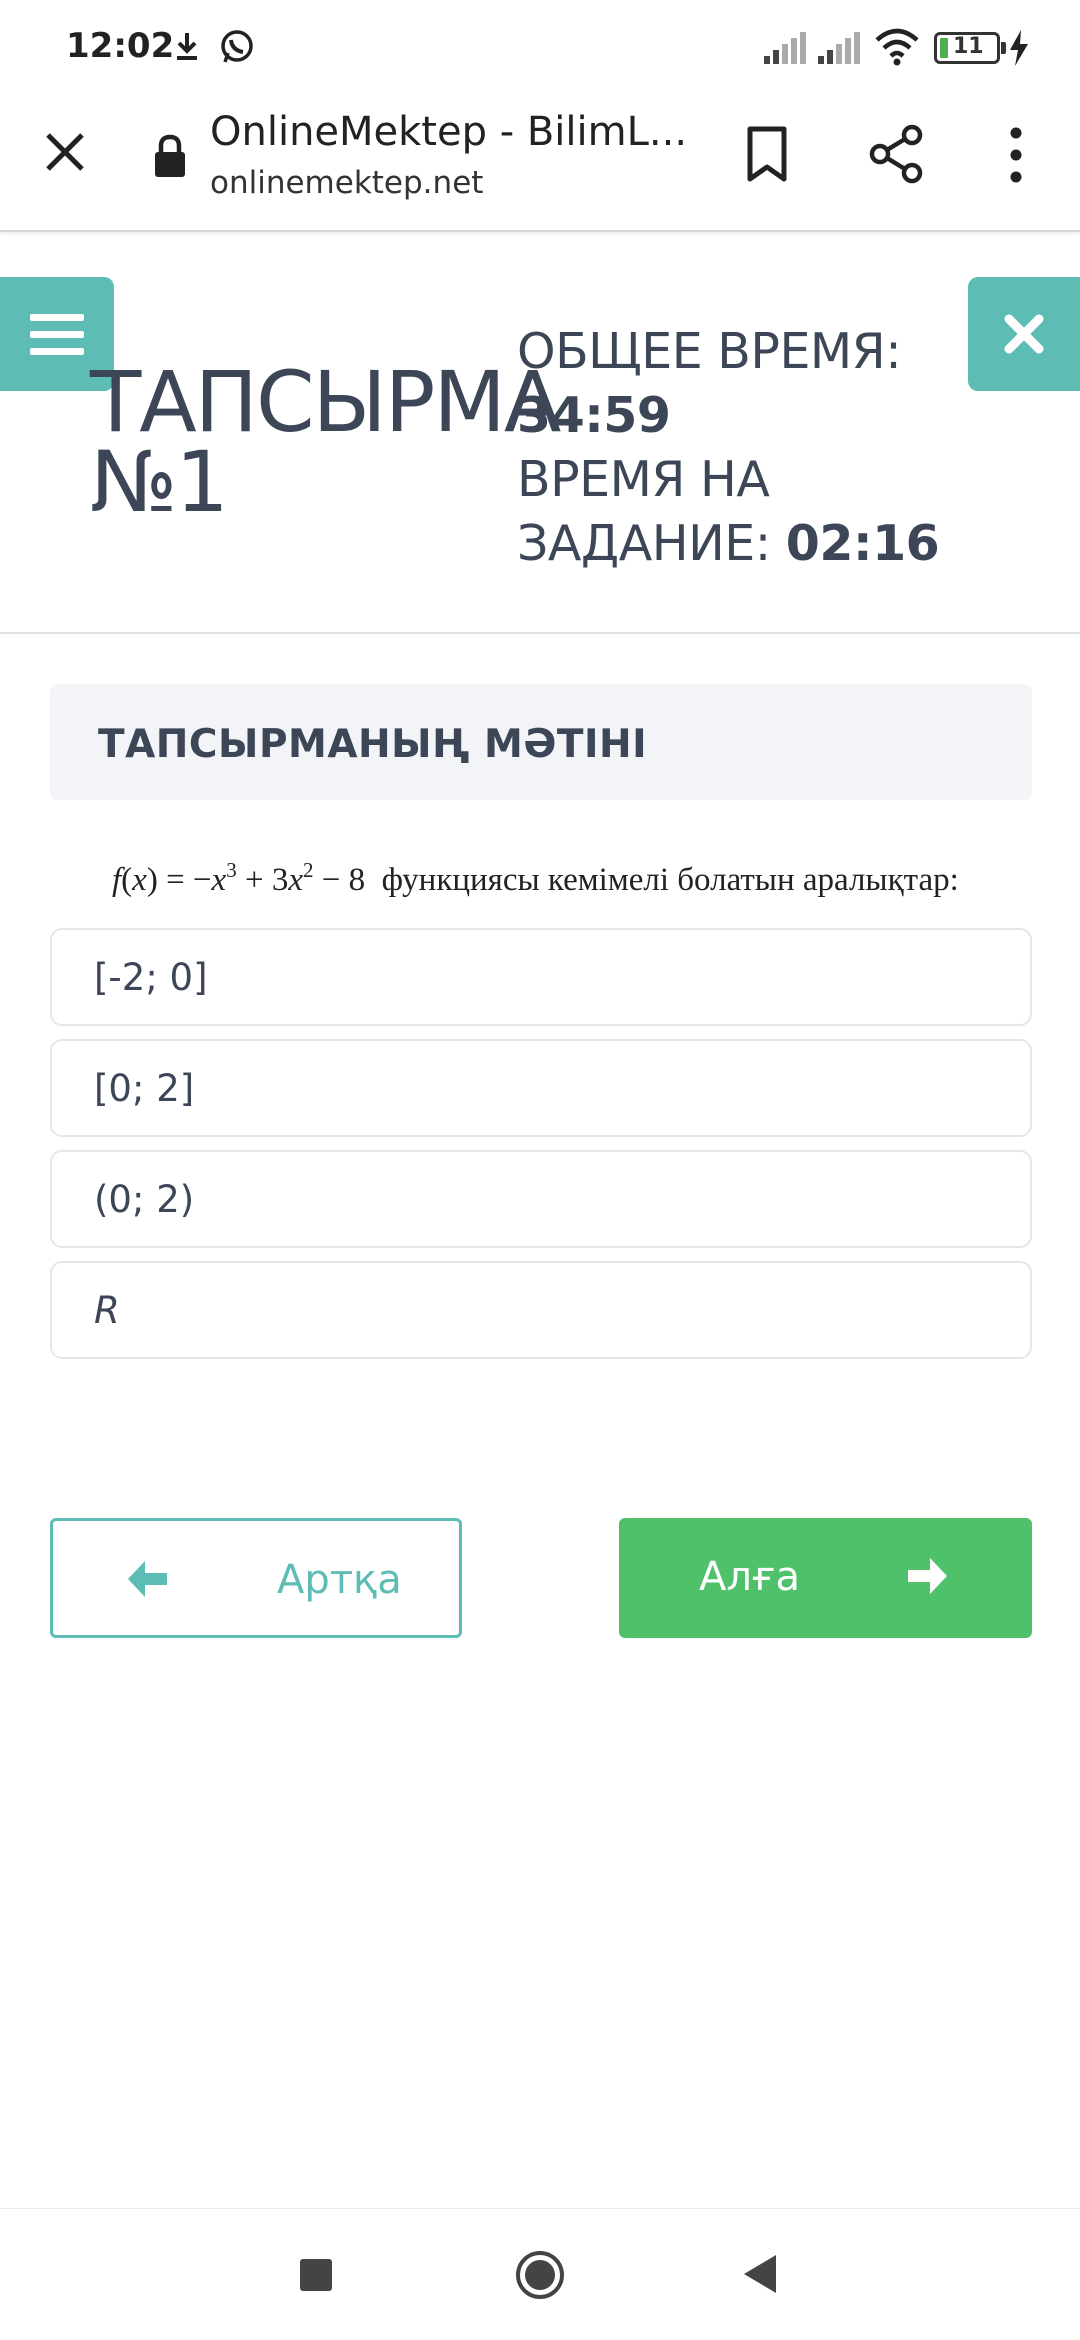  What do you see at coordinates (187, 46) in the screenshot?
I see `download-icon` at bounding box center [187, 46].